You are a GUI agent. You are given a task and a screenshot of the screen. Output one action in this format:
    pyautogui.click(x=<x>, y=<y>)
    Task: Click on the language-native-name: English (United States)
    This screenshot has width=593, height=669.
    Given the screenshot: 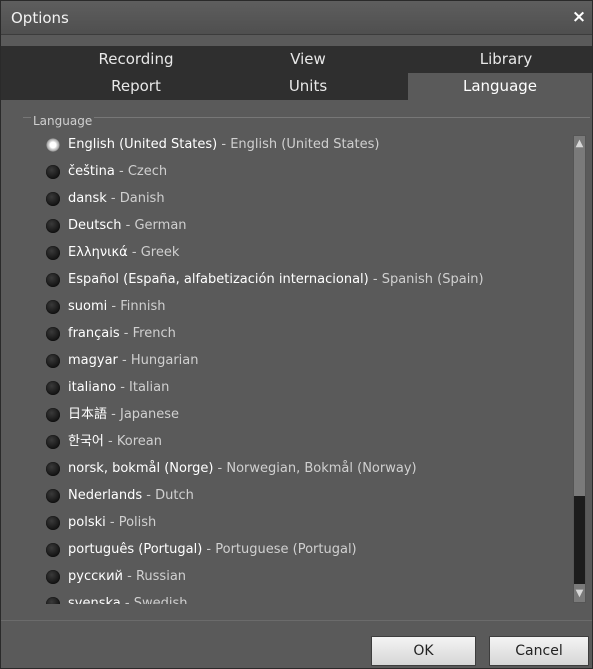 What is the action you would take?
    pyautogui.click(x=143, y=144)
    